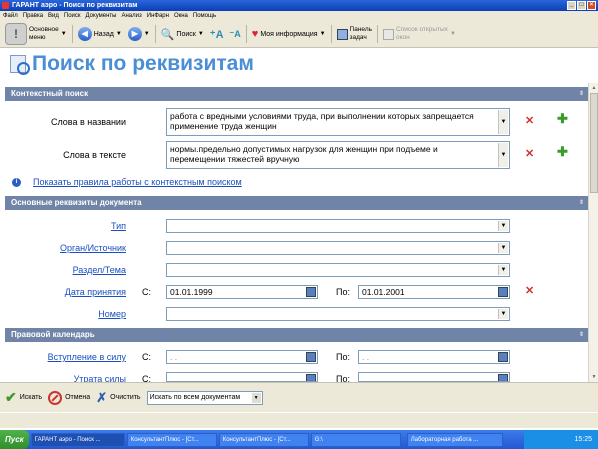  I want to click on source-select: ▼, so click(338, 248).